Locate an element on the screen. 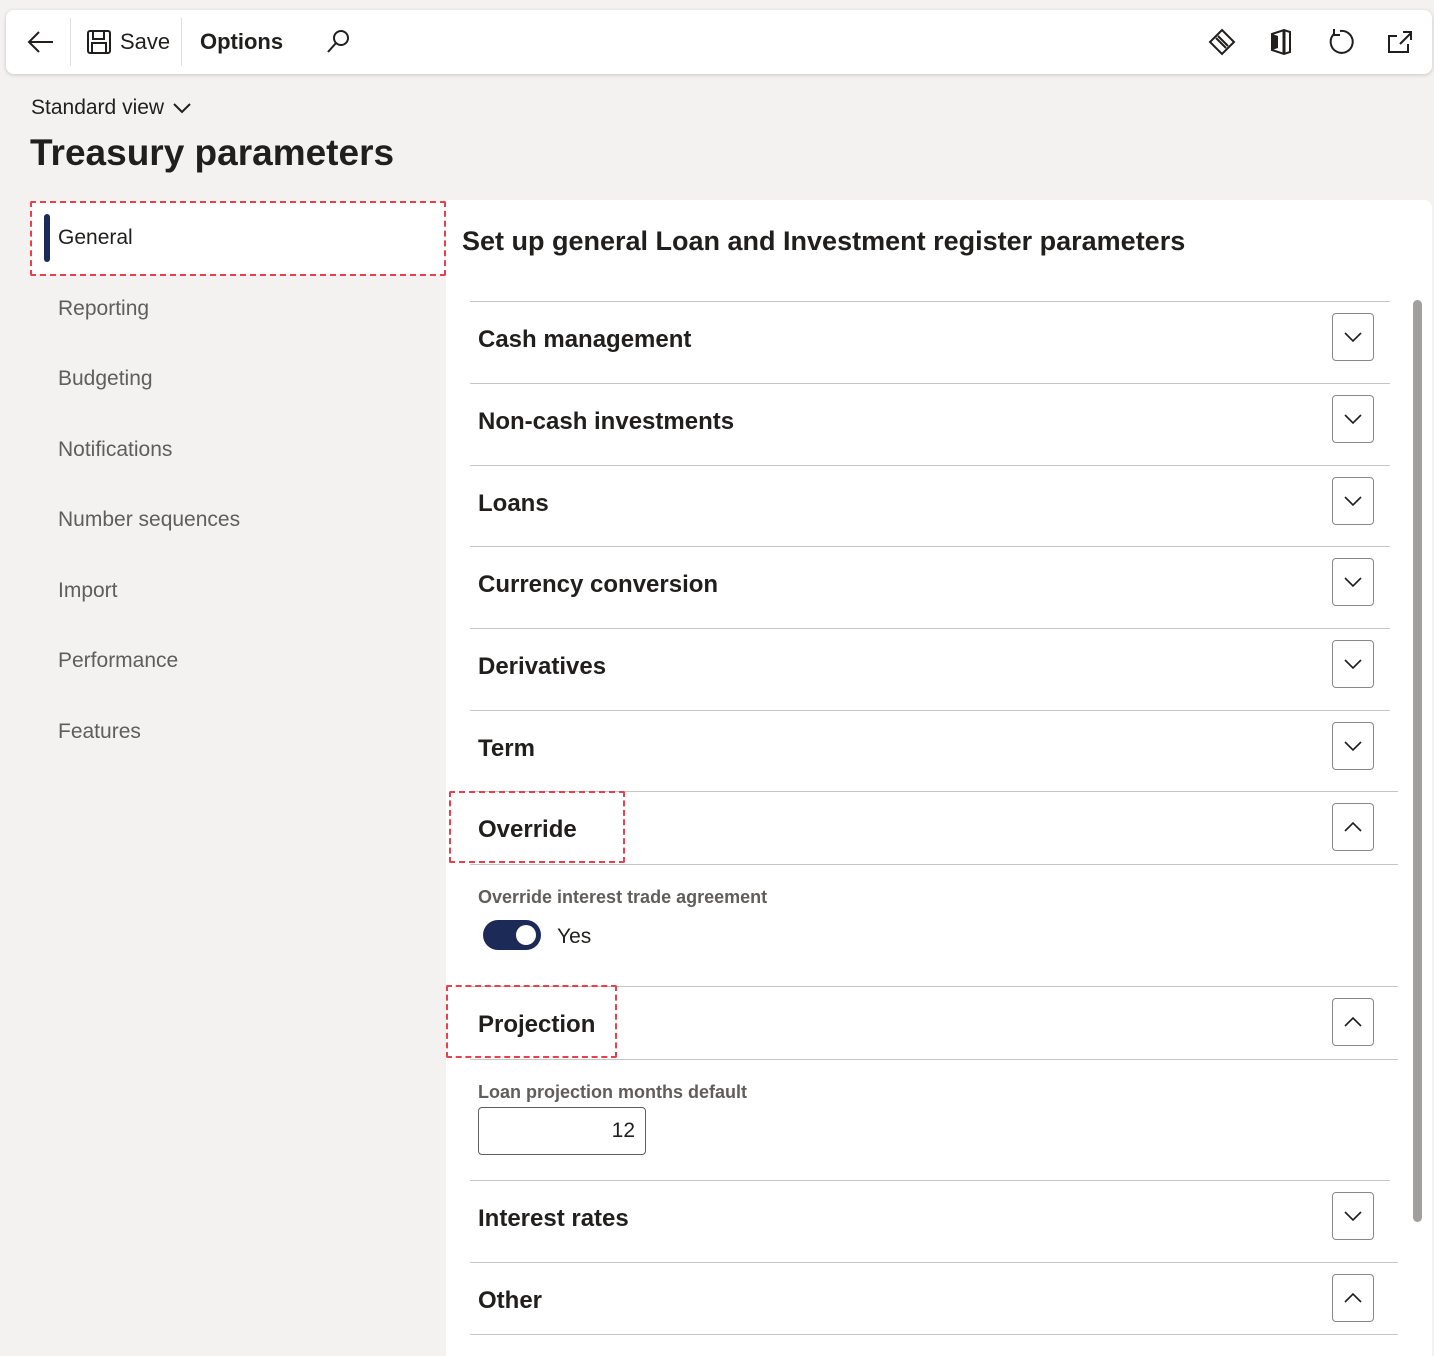 The image size is (1434, 1356). nav-item-label: Budgeting is located at coordinates (105, 378).